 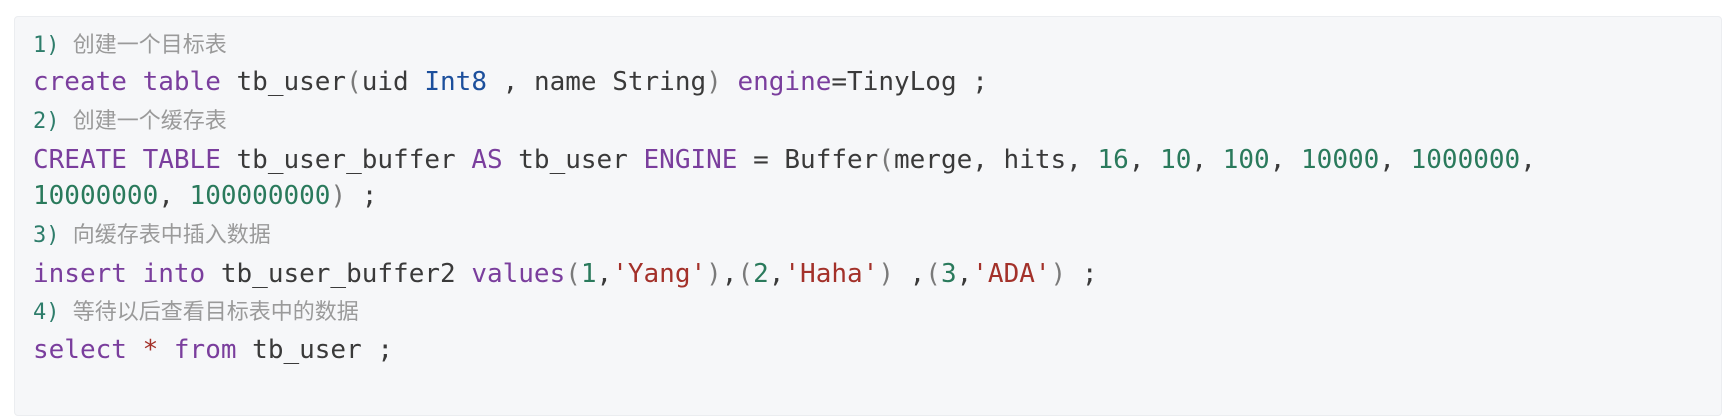 I want to click on number-token: 100000000, so click(x=260, y=196).